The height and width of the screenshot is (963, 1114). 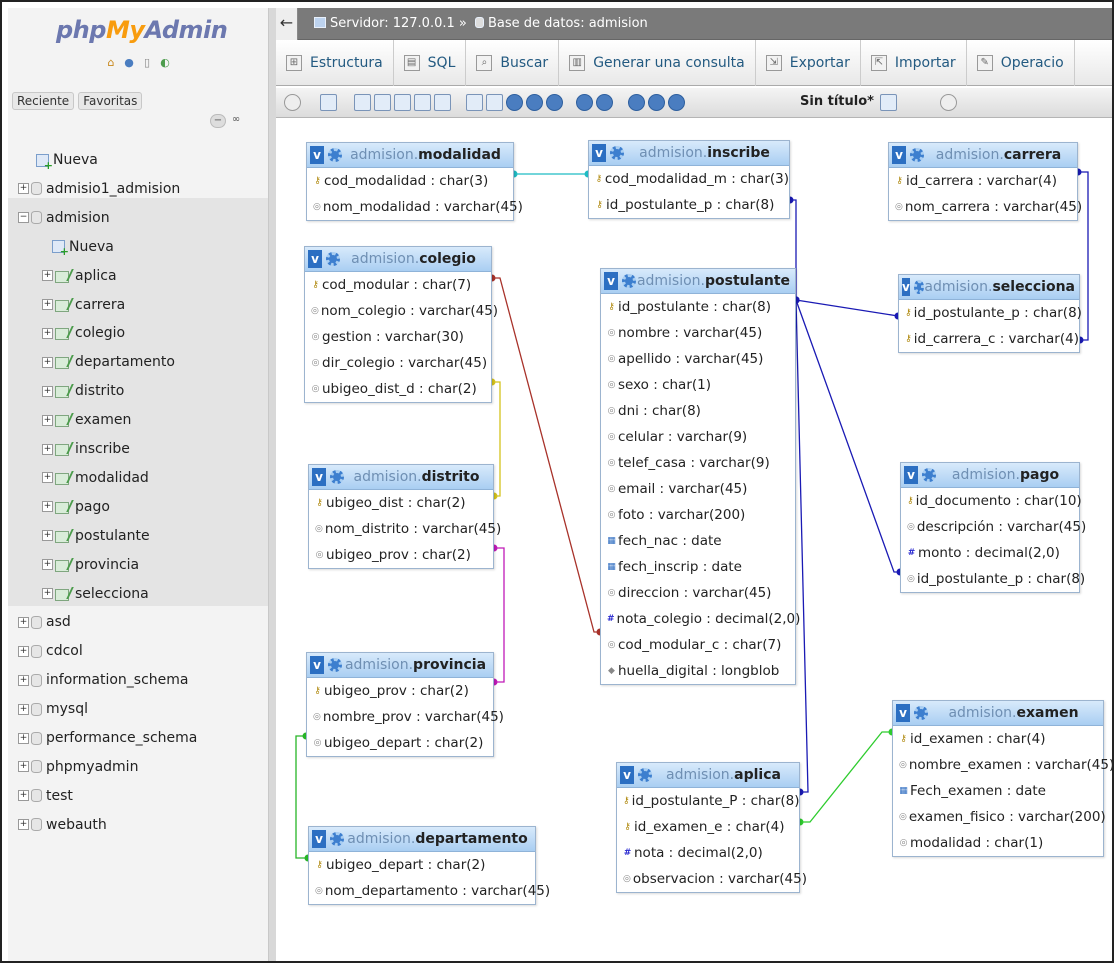 I want to click on relation-icon, so click(x=494, y=102).